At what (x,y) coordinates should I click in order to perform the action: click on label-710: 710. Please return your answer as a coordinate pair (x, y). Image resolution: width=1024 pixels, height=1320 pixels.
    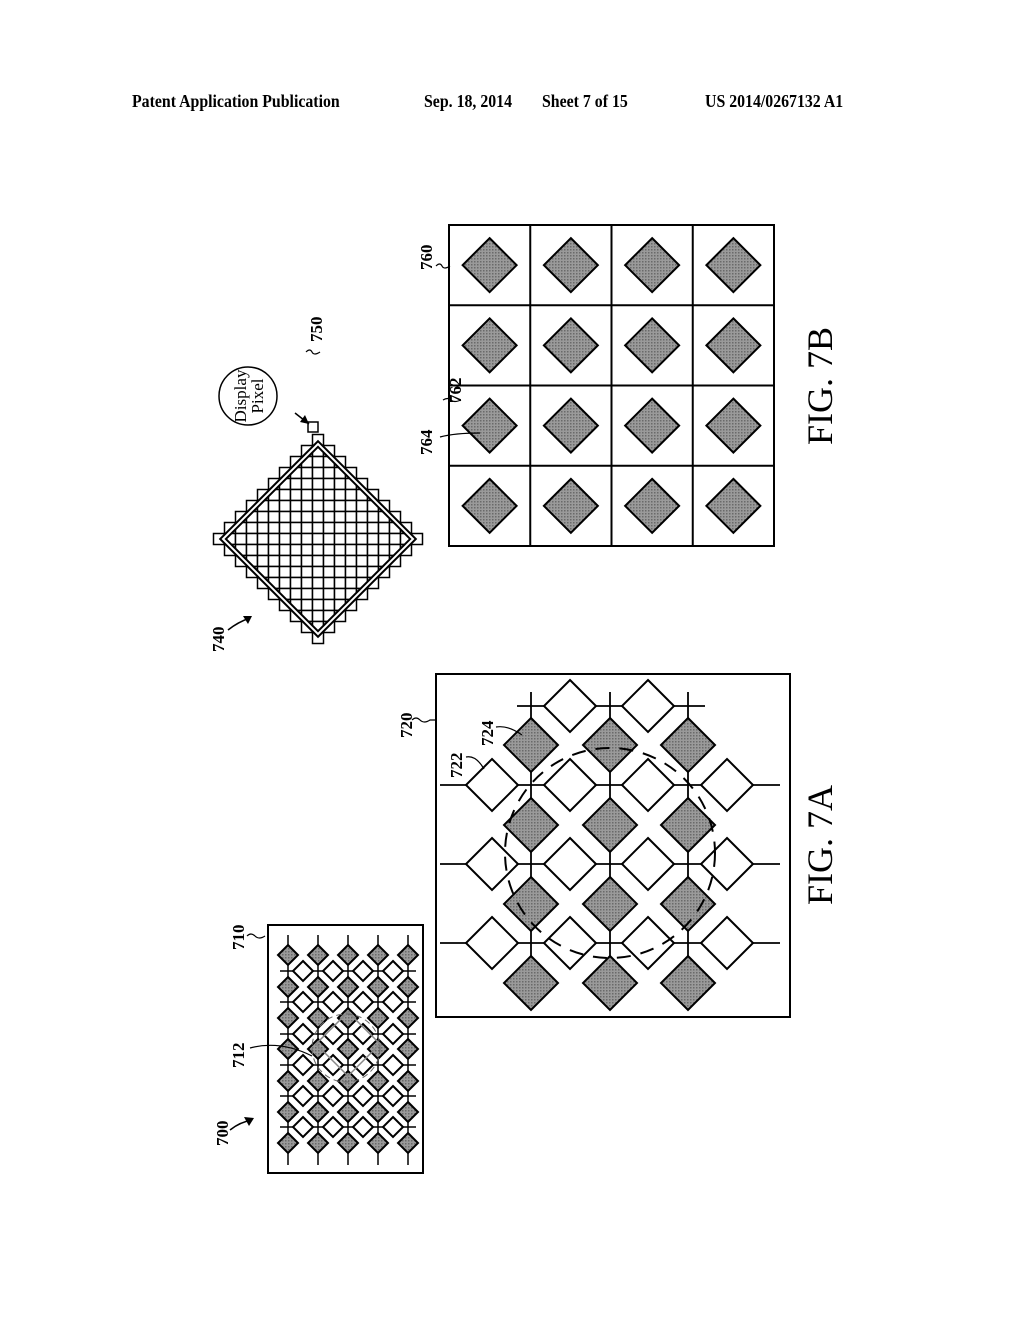
    Looking at the image, I should click on (238, 938).